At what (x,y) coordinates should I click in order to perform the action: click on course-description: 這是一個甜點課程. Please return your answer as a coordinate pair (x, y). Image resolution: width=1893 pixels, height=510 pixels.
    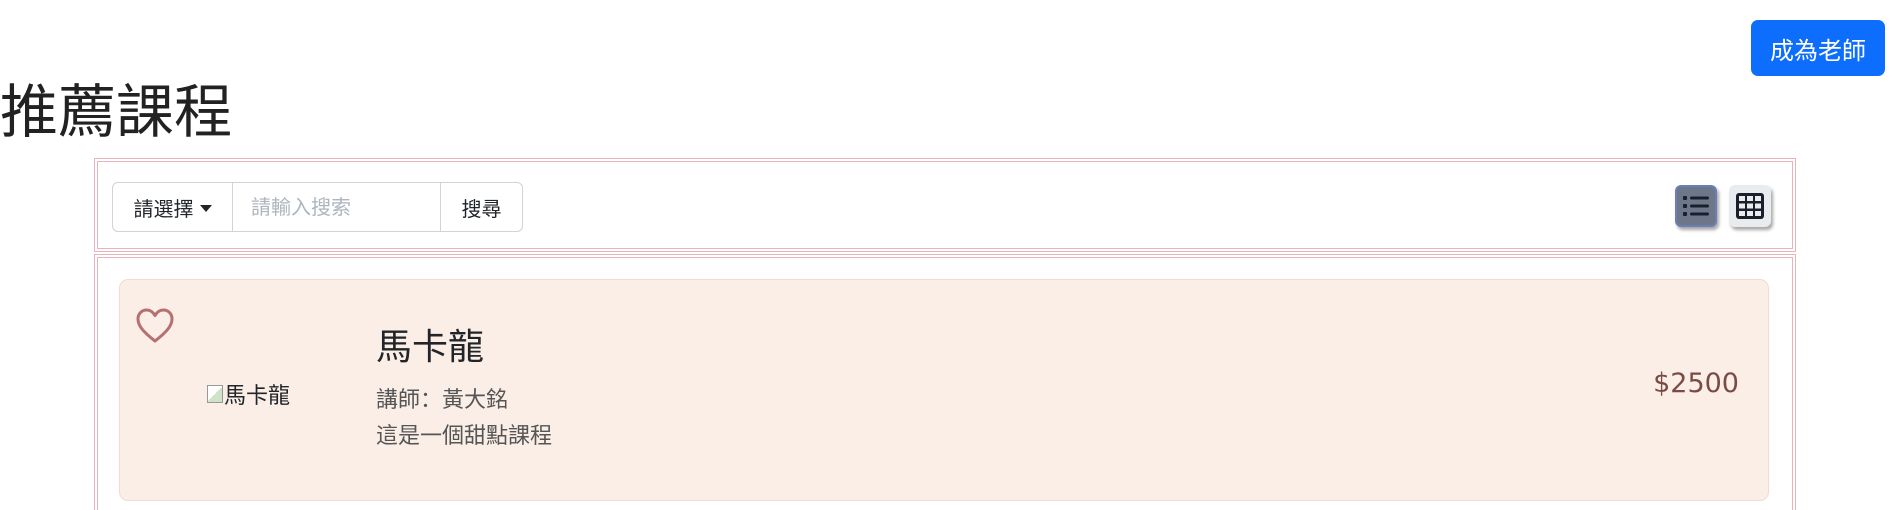
    Looking at the image, I should click on (464, 436).